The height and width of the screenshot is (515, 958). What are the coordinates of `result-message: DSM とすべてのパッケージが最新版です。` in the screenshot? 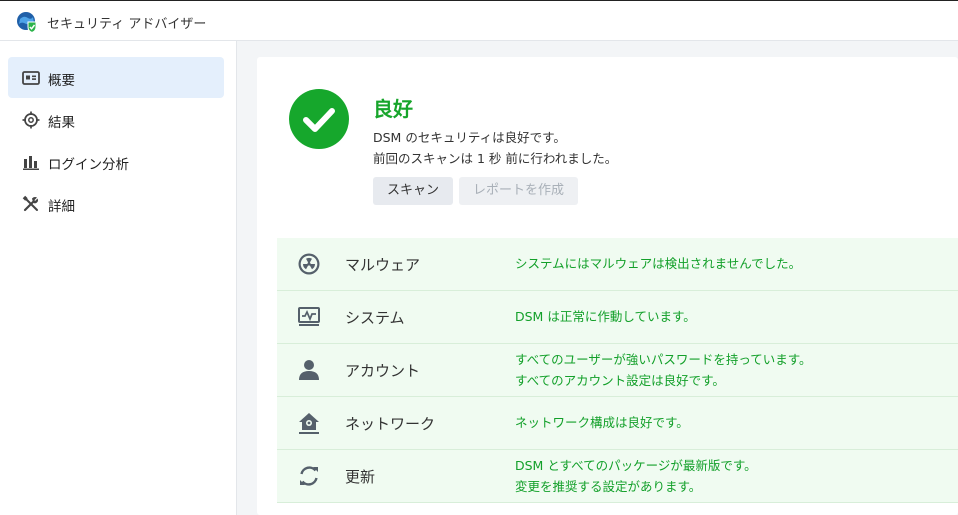 It's located at (636, 465).